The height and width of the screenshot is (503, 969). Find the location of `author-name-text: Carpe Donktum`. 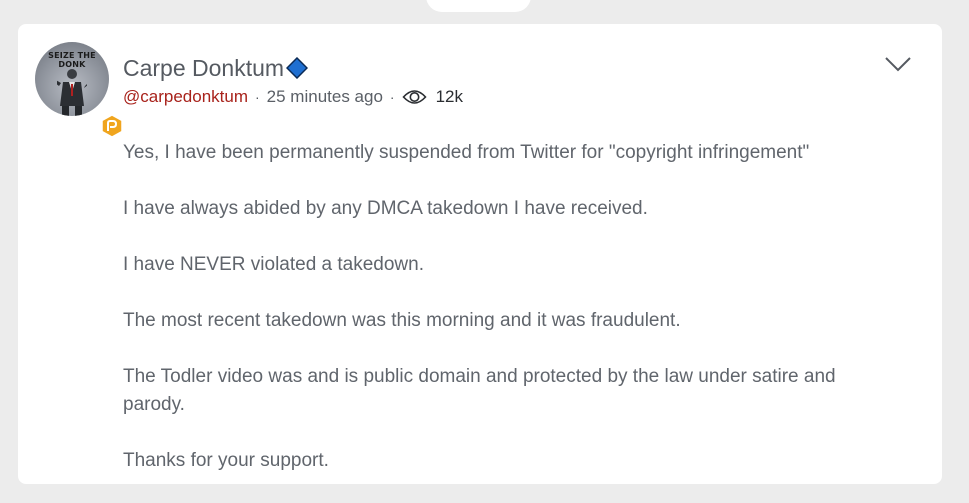

author-name-text: Carpe Donktum is located at coordinates (204, 68).